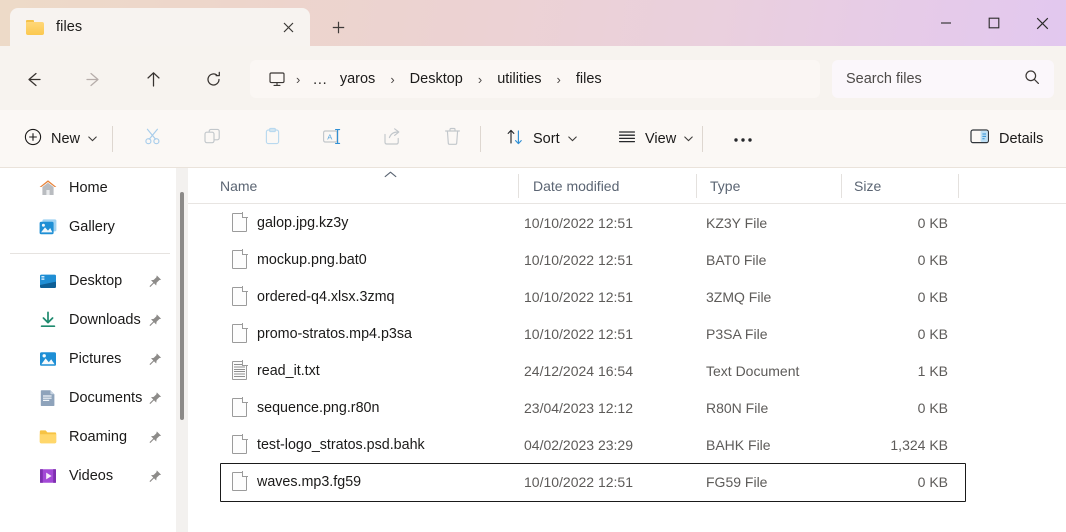 This screenshot has width=1066, height=532. What do you see at coordinates (33, 79) in the screenshot?
I see `back-button` at bounding box center [33, 79].